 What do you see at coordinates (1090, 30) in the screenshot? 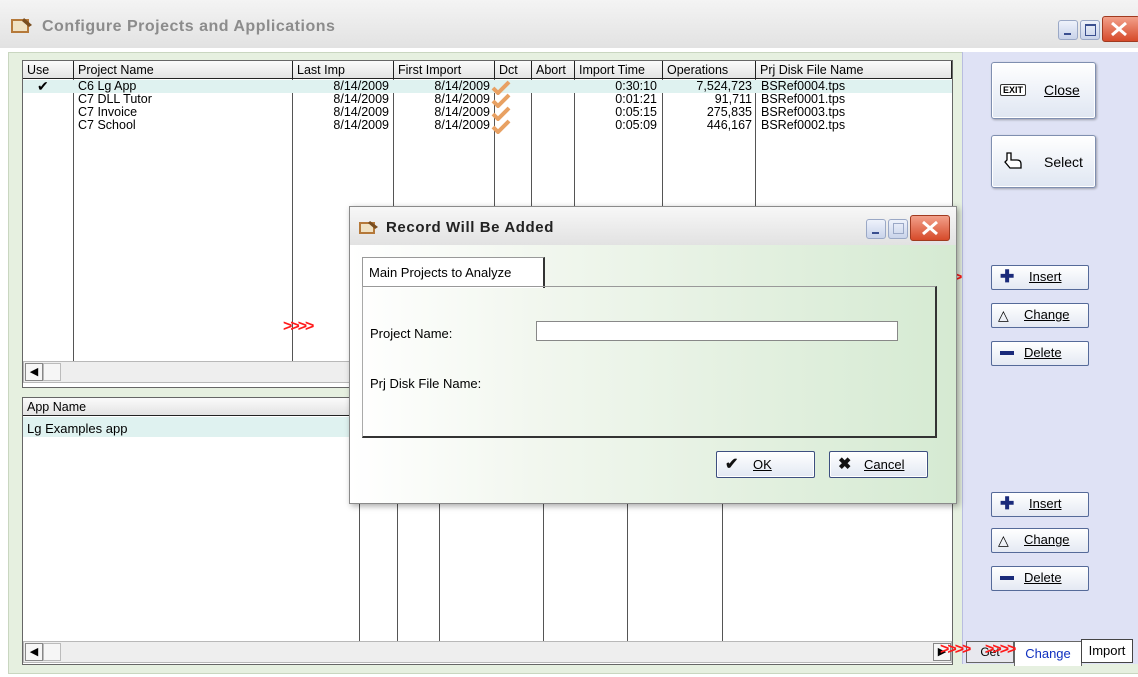
I see `maximize-button` at bounding box center [1090, 30].